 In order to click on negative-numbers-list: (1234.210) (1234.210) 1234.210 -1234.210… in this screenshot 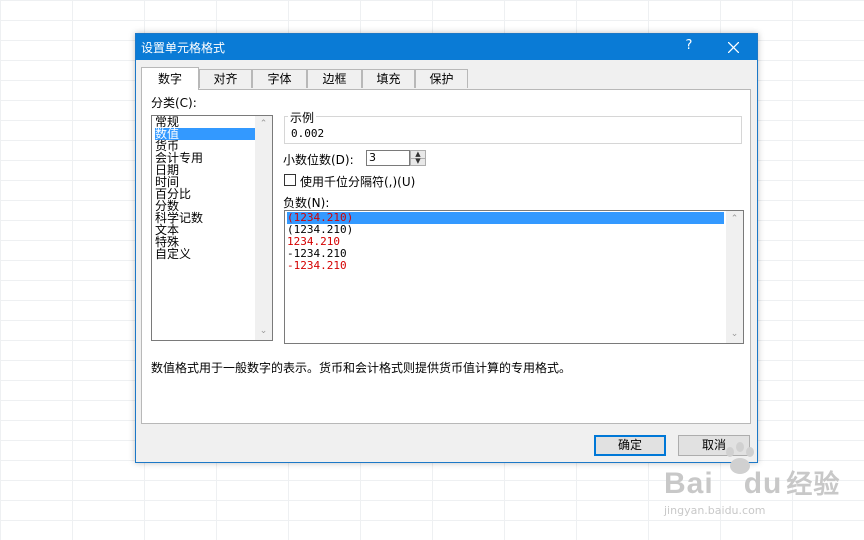, I will do `click(514, 277)`.